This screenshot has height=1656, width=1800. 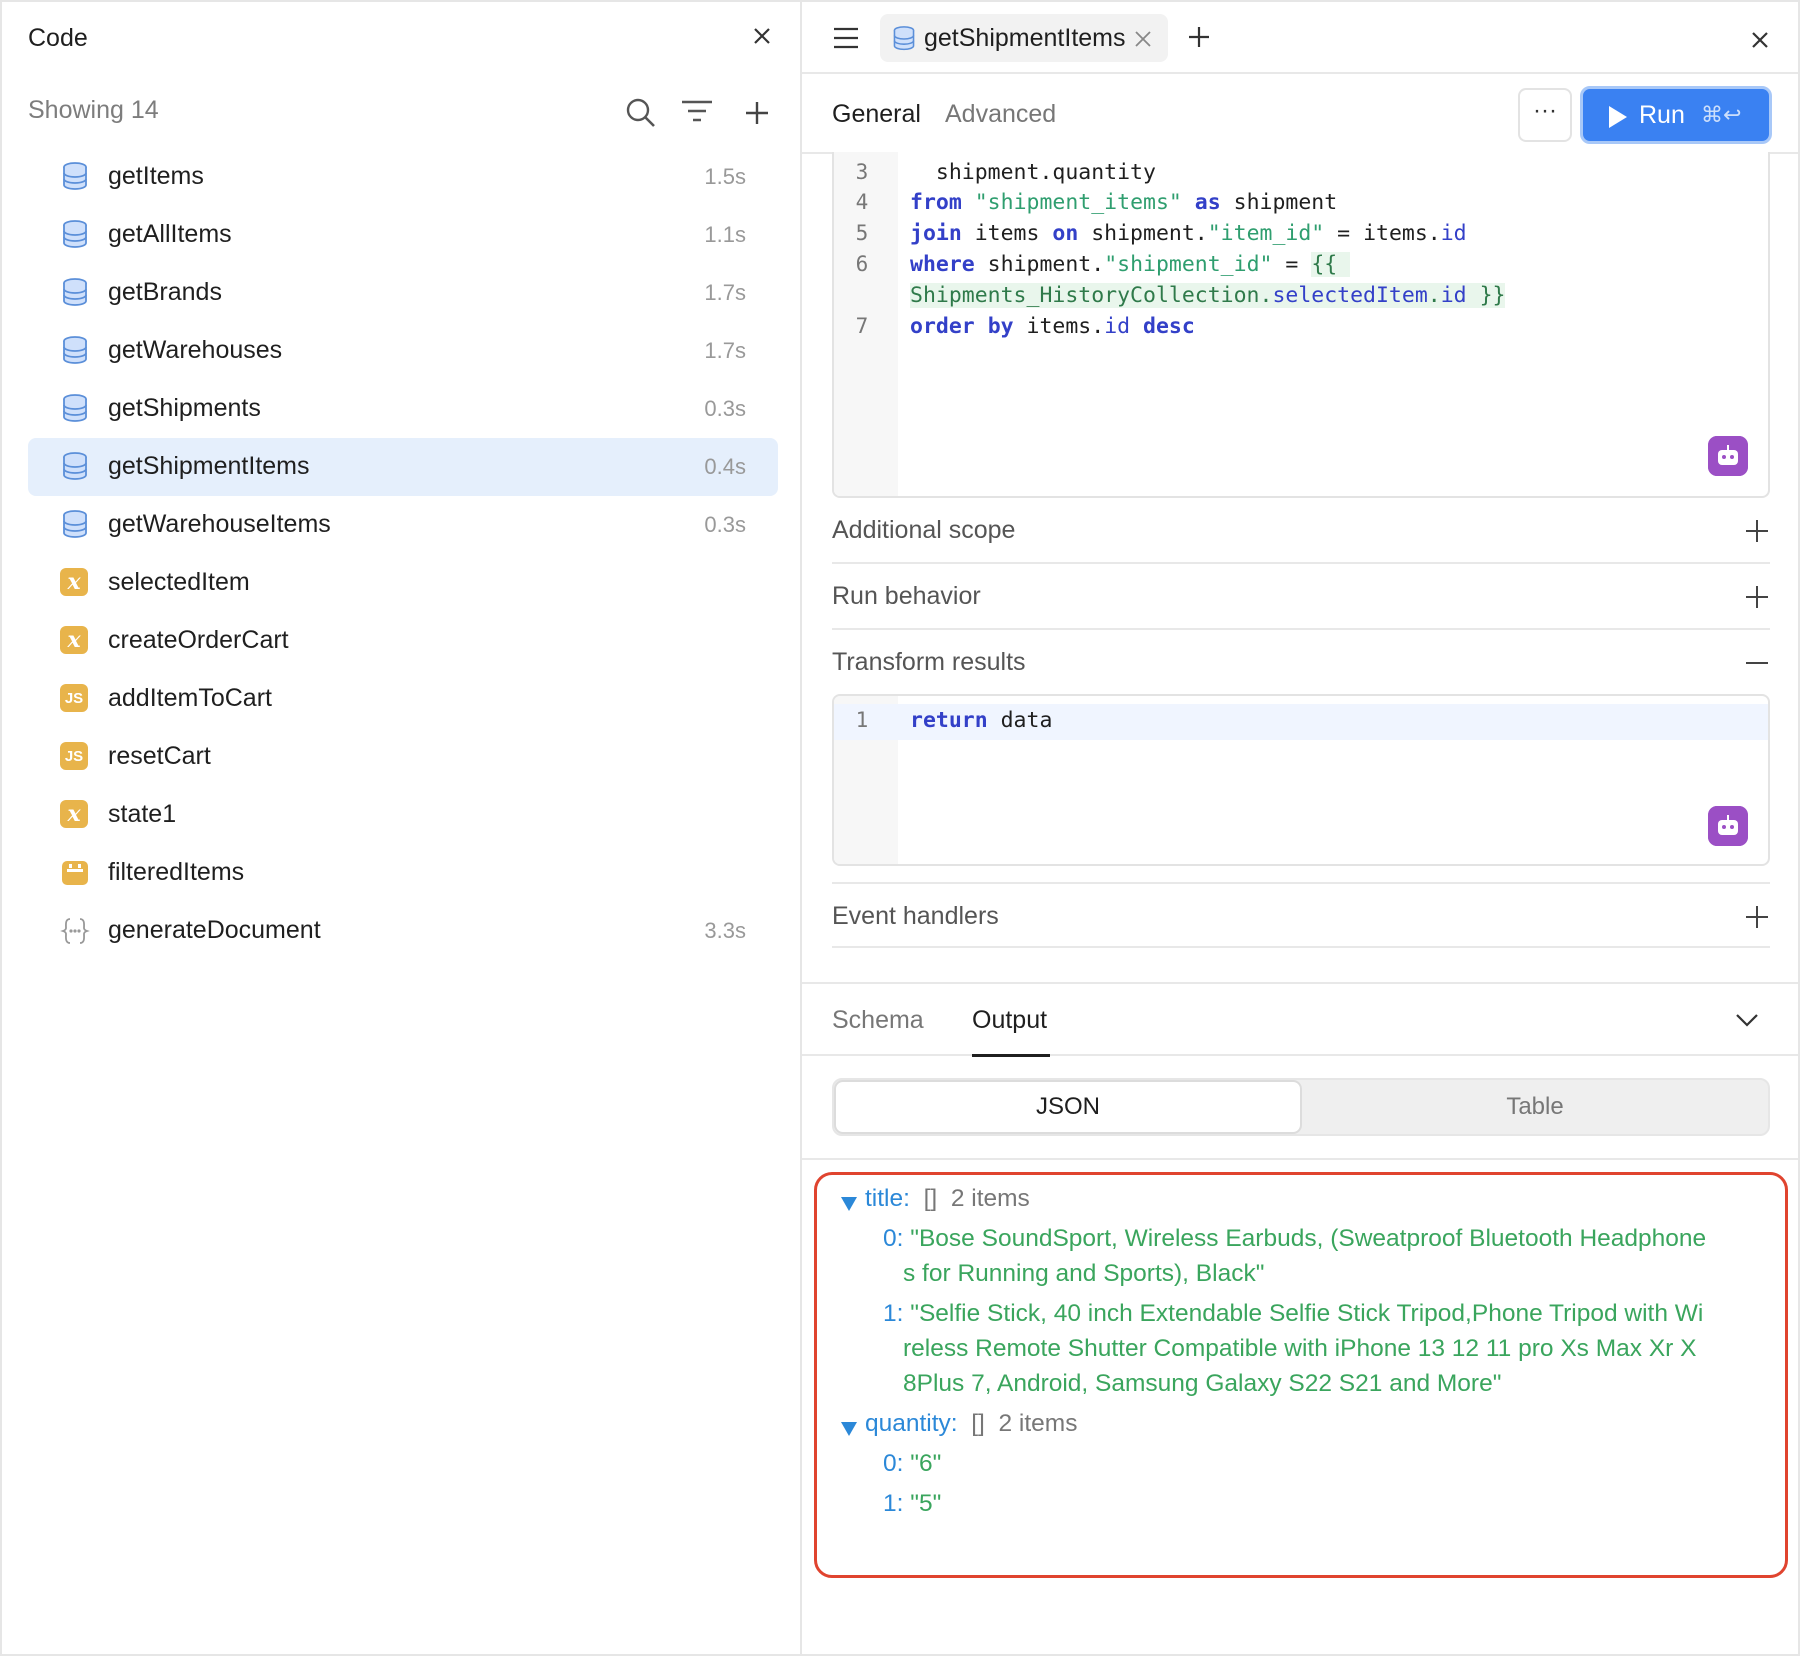 I want to click on event-handlers-section: Event handlers, so click(x=1301, y=915).